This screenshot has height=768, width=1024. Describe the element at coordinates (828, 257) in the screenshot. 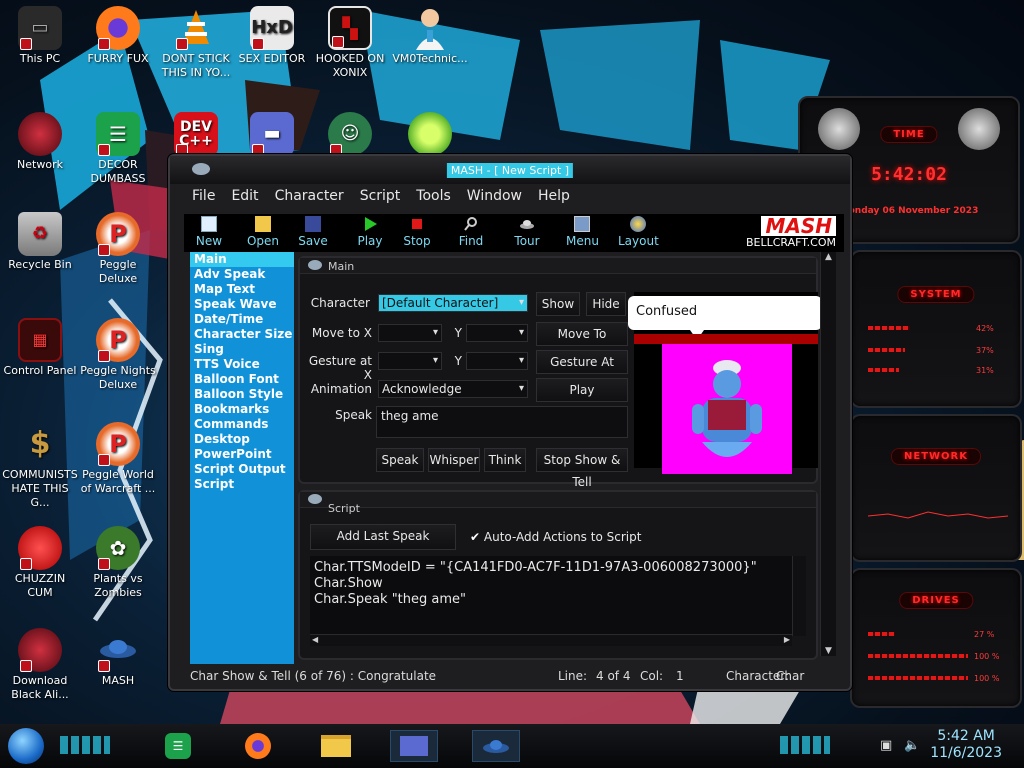

I see `scroll-up-icon: ▲` at that location.